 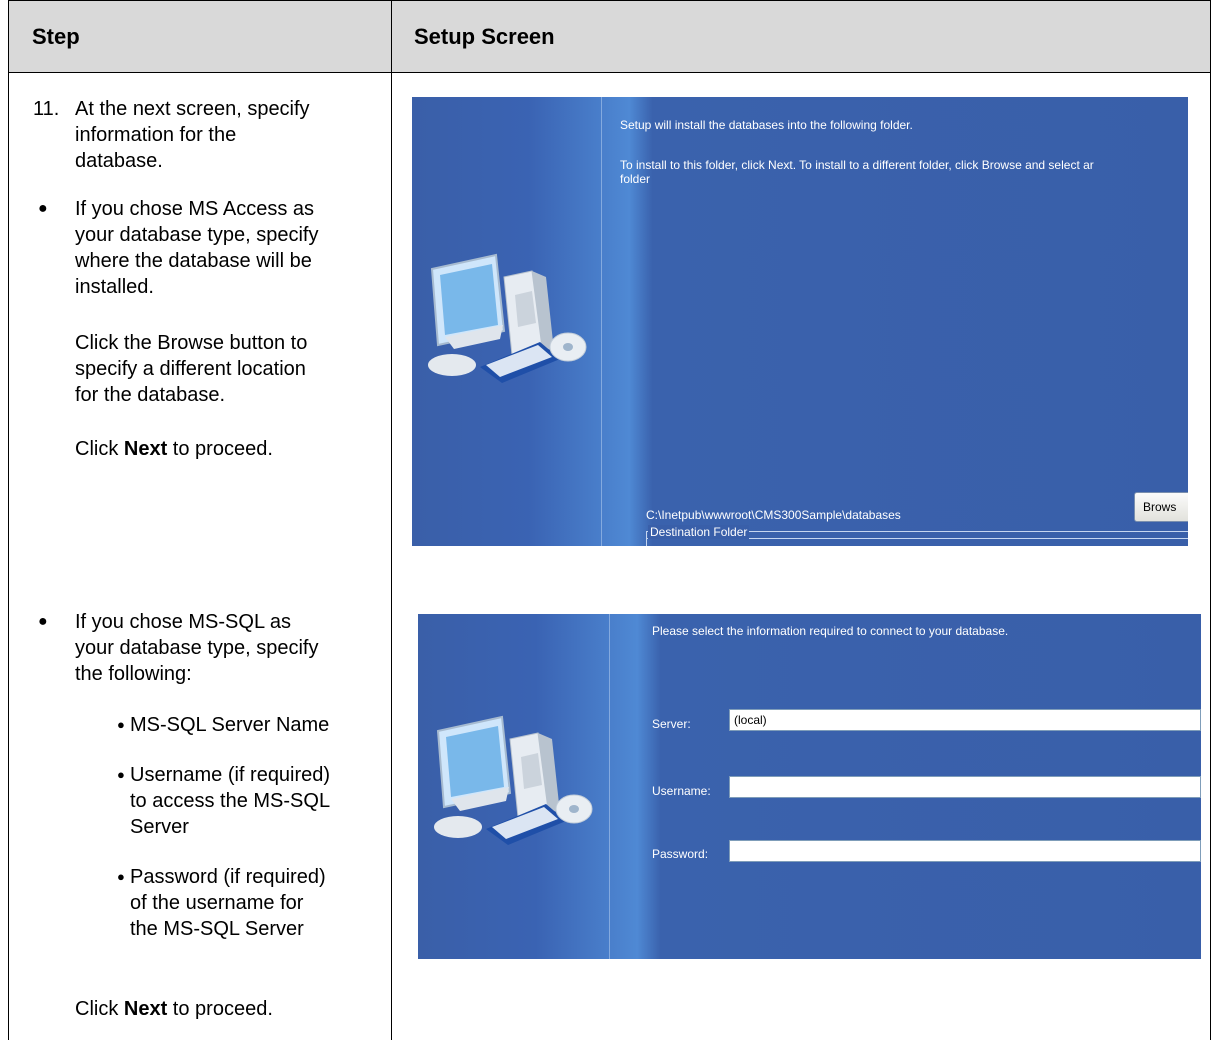 What do you see at coordinates (114, 287) in the screenshot?
I see `access-text-line: installed.` at bounding box center [114, 287].